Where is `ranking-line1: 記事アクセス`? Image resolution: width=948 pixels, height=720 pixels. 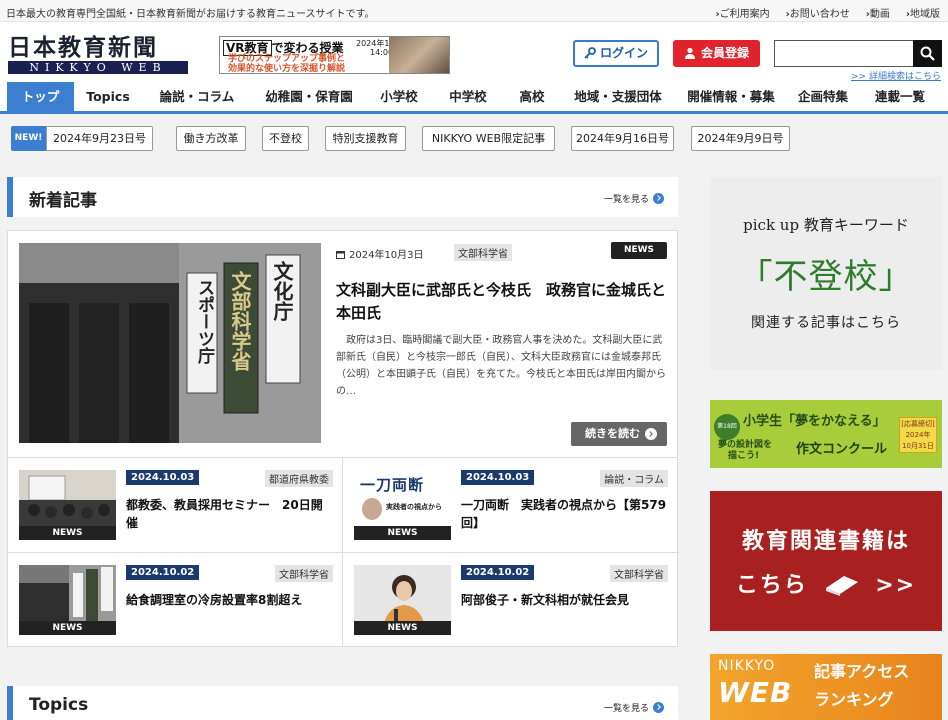 ranking-line1: 記事アクセス is located at coordinates (862, 671).